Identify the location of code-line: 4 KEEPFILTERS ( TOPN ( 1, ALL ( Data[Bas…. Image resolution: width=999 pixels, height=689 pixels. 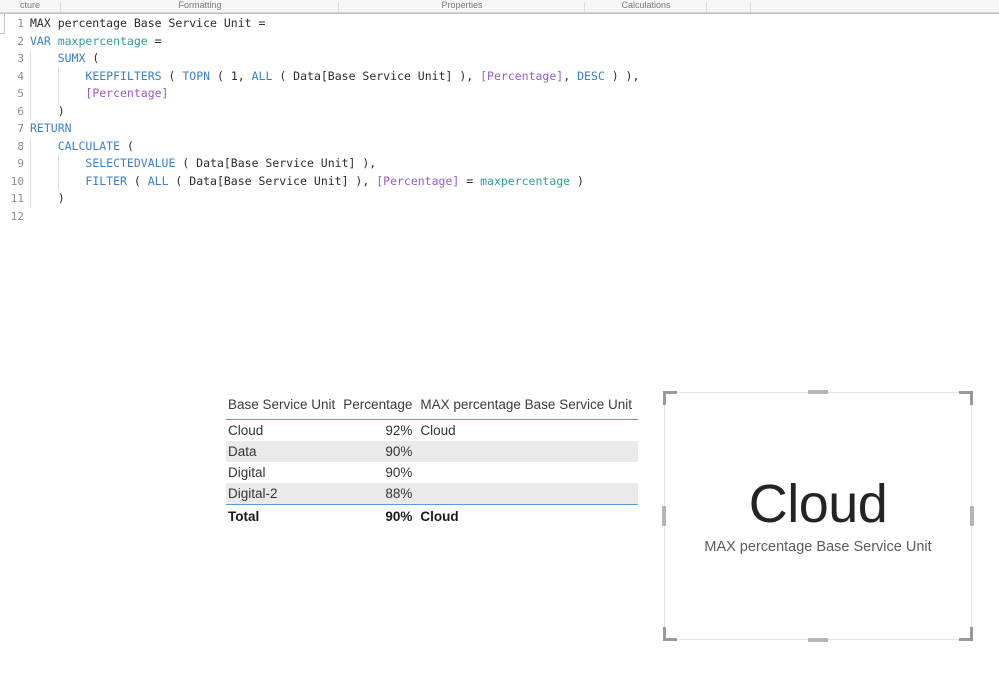
(499, 76).